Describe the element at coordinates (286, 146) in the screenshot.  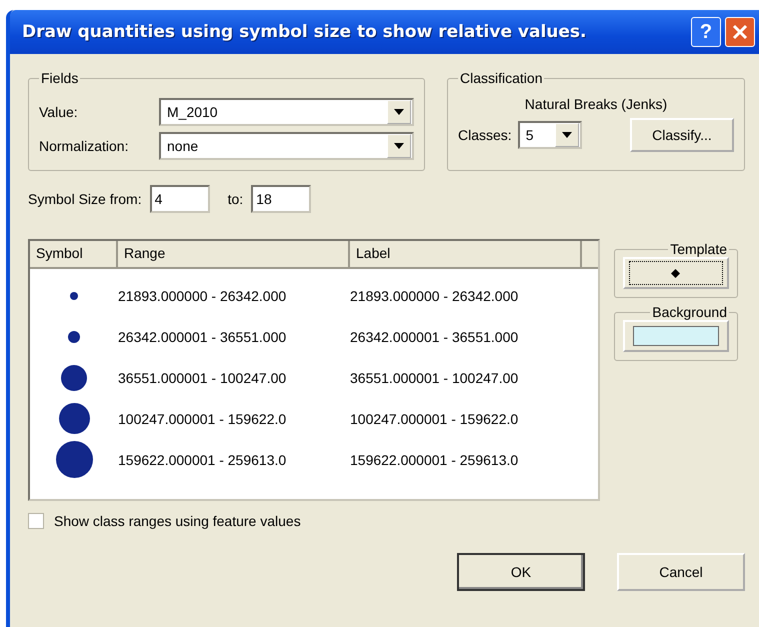
I see `normalization-dropdown: none` at that location.